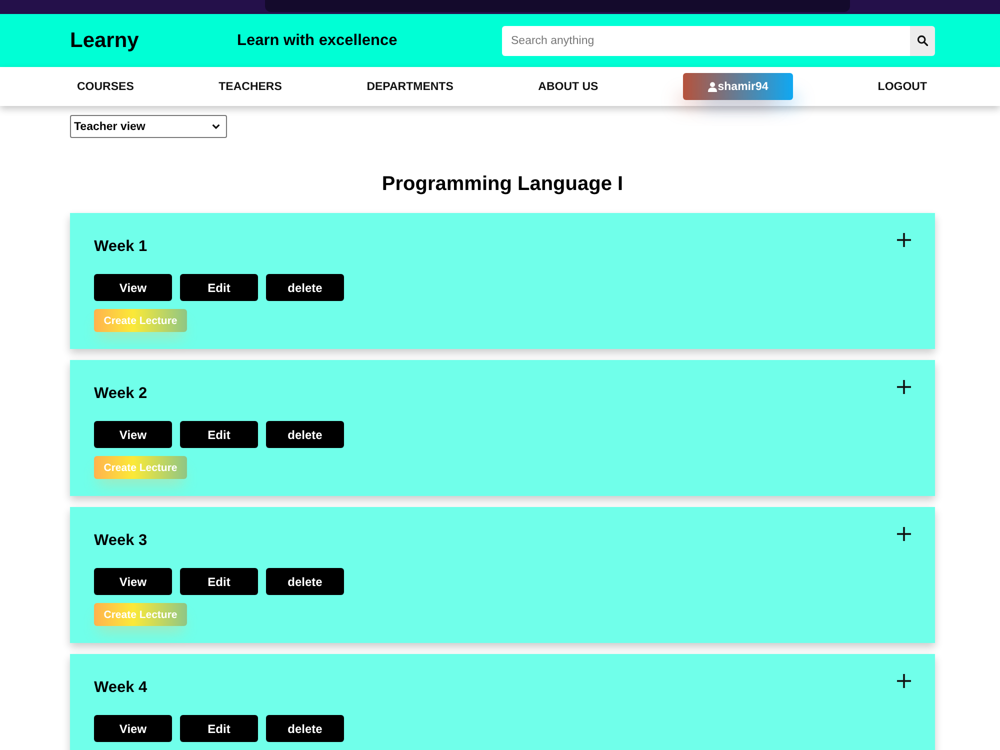  What do you see at coordinates (706, 41) in the screenshot?
I see `search-field: Search anything` at bounding box center [706, 41].